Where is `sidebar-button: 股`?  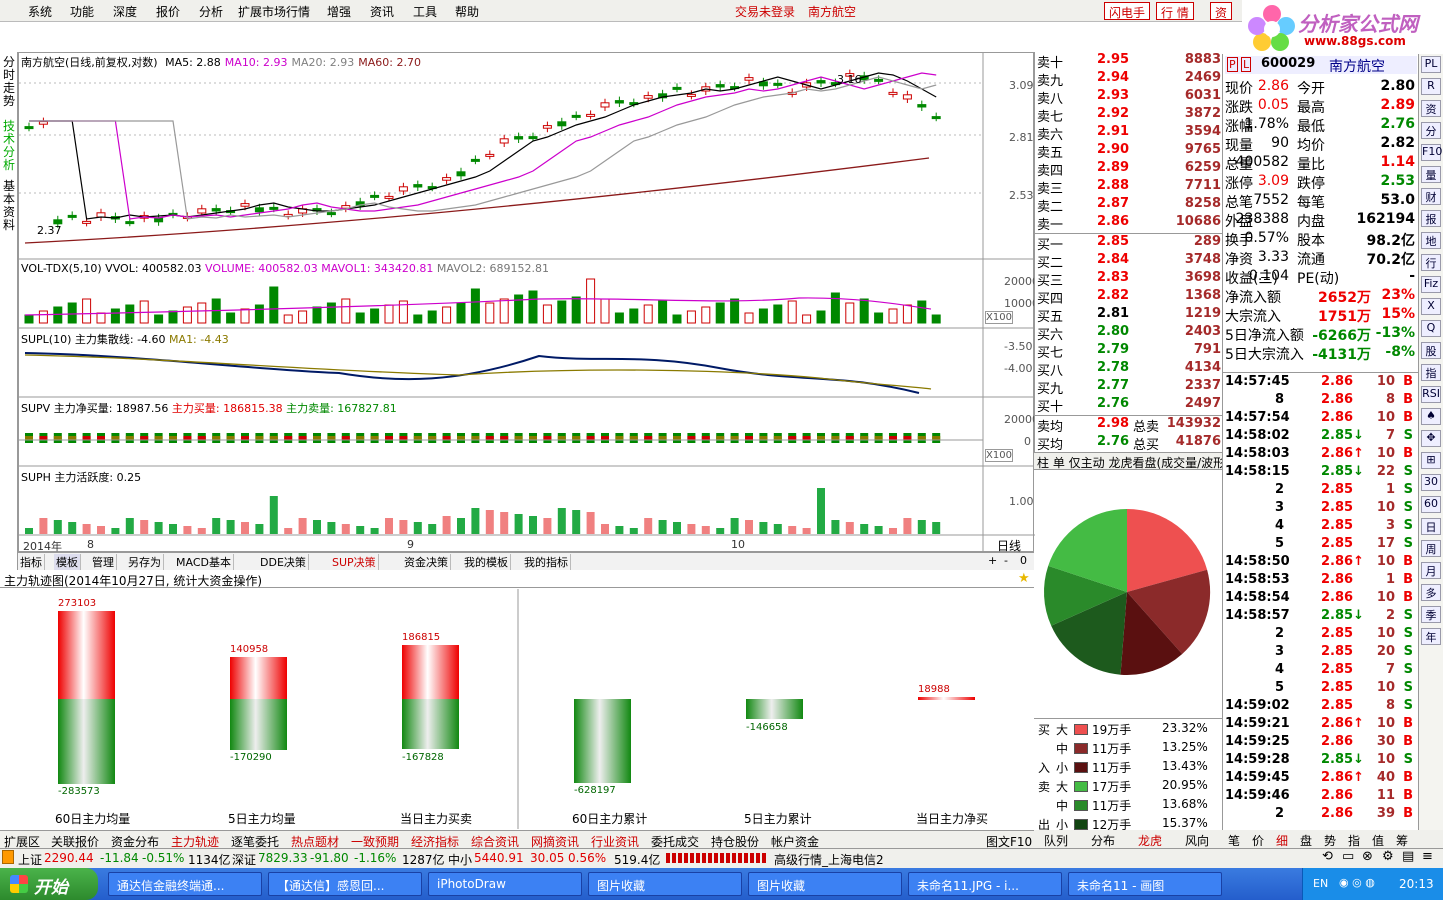 sidebar-button: 股 is located at coordinates (1431, 350).